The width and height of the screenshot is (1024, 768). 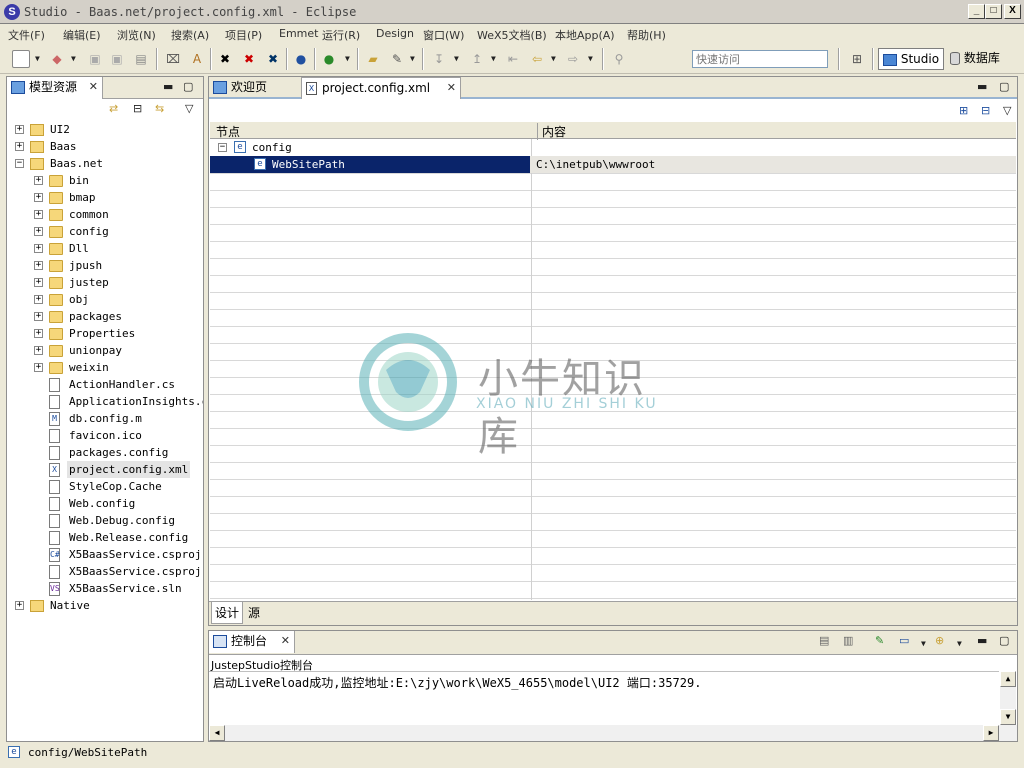 What do you see at coordinates (553, 58) in the screenshot?
I see `back-dropdown-icon: ▼` at bounding box center [553, 58].